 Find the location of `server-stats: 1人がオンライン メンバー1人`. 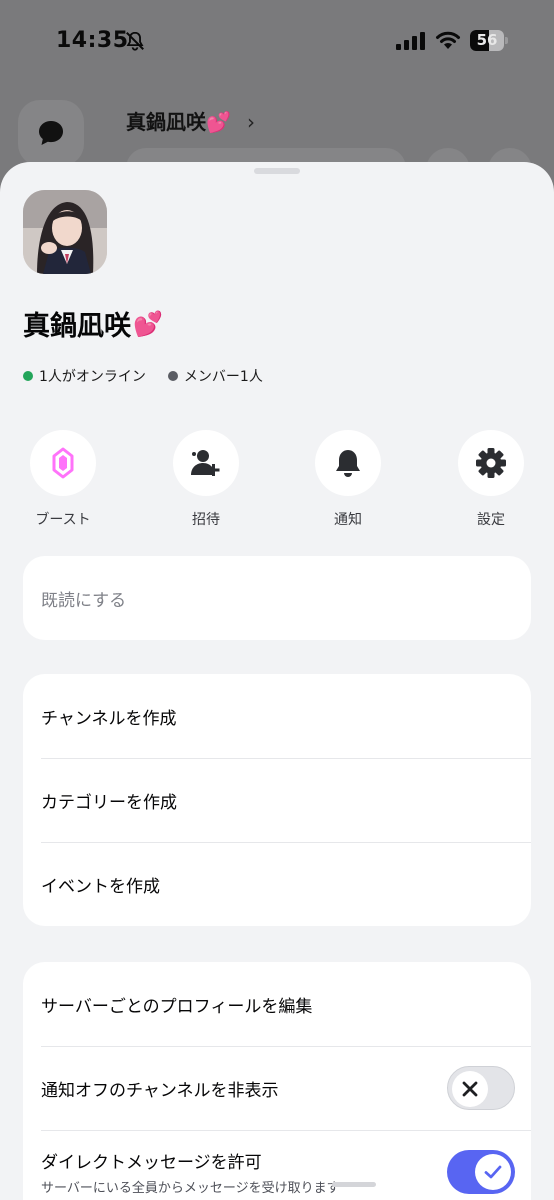

server-stats: 1人がオンライン メンバー1人 is located at coordinates (143, 376).